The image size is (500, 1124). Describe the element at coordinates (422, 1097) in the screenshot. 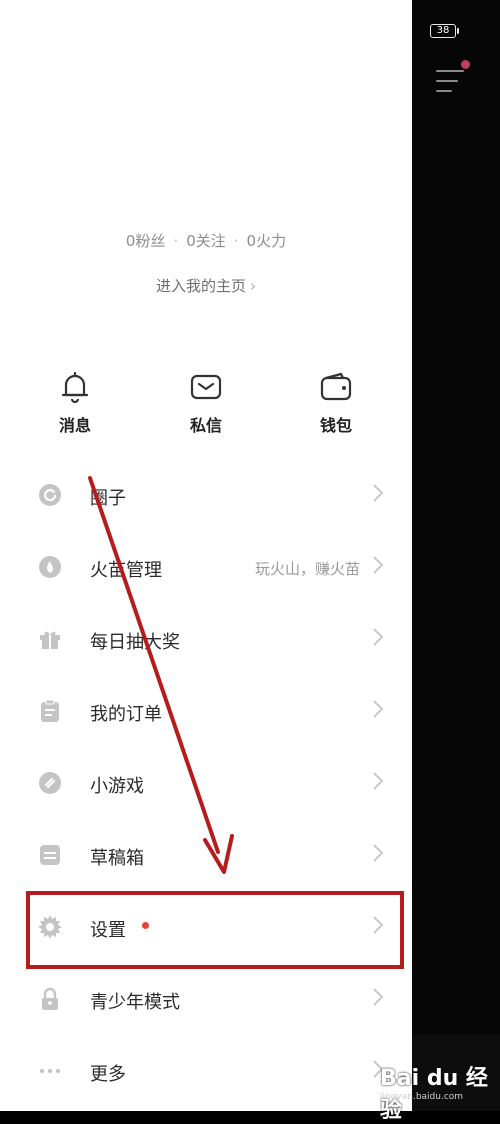

I see `watermark-url: jingyan.baidu.com` at that location.